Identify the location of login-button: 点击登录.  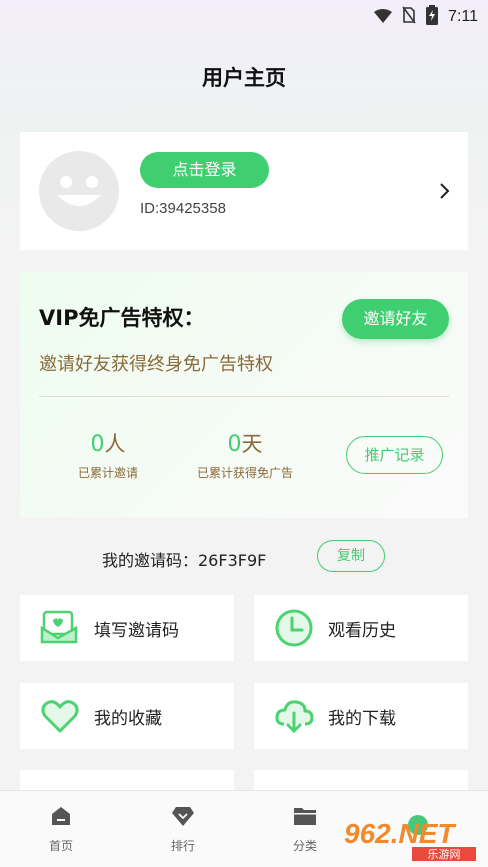
(204, 170).